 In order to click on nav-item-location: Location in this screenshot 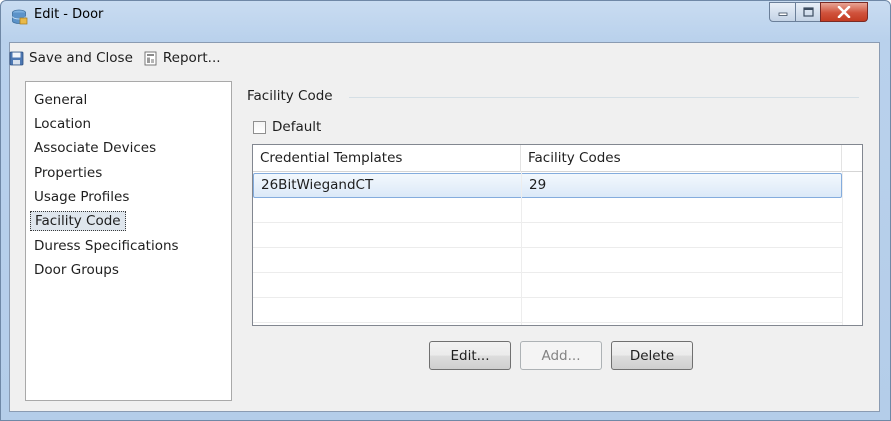, I will do `click(62, 124)`.